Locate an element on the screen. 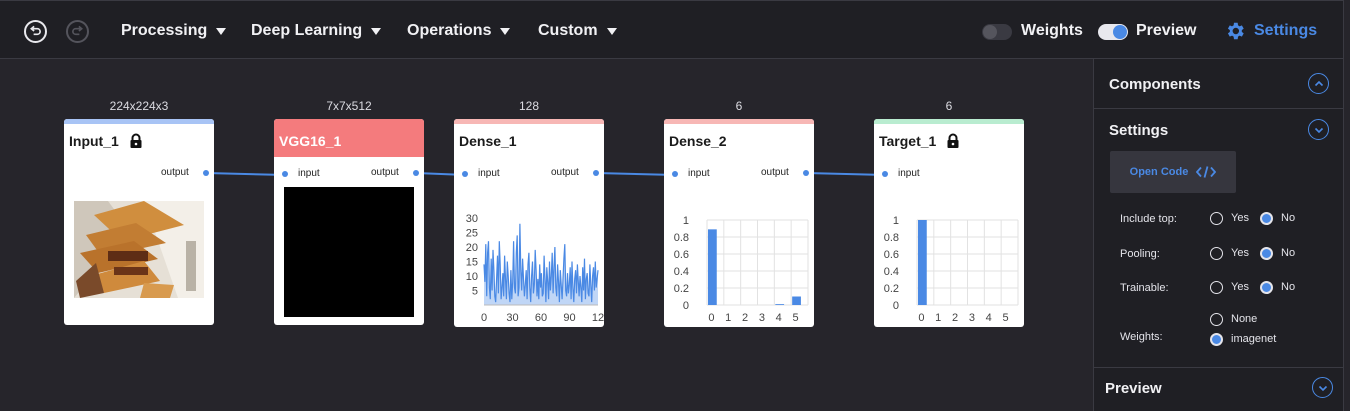 This screenshot has width=1350, height=411. components-collapse-button is located at coordinates (1318, 83).